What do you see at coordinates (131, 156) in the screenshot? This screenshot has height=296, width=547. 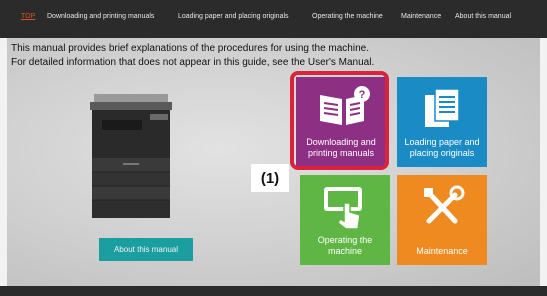 I see `printer-illustration` at bounding box center [131, 156].